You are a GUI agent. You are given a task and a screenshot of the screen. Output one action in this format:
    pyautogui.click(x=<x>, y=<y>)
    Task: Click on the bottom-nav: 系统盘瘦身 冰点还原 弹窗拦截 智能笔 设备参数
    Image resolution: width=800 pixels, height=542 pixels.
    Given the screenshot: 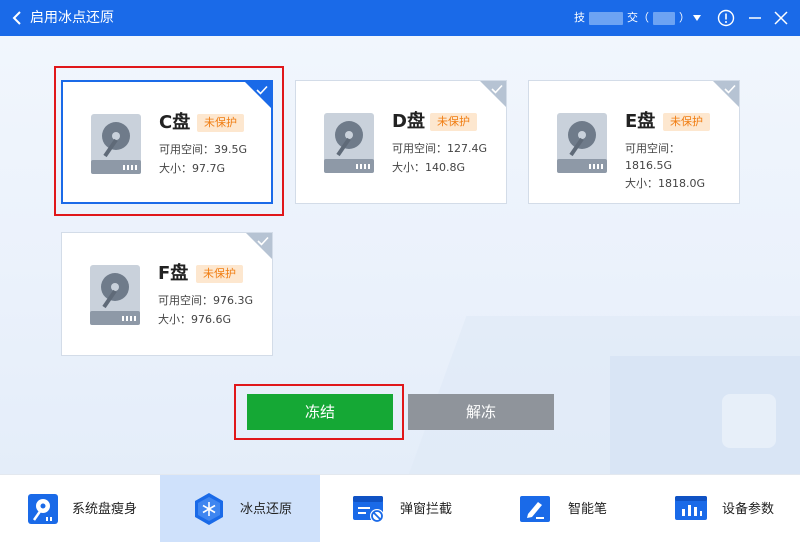 What is the action you would take?
    pyautogui.click(x=400, y=508)
    